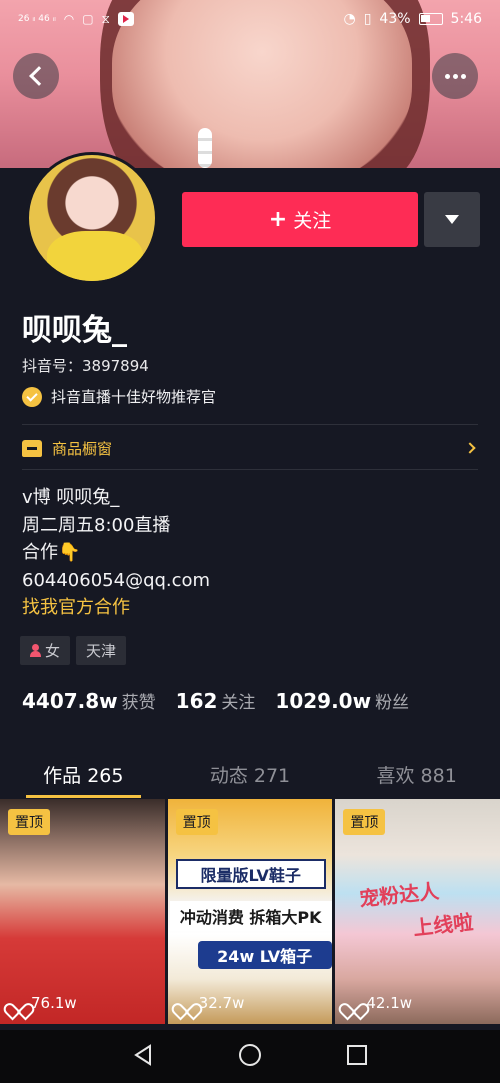 The image size is (500, 1083). I want to click on video-caption: 冲动消费 拆箱大PK, so click(250, 916).